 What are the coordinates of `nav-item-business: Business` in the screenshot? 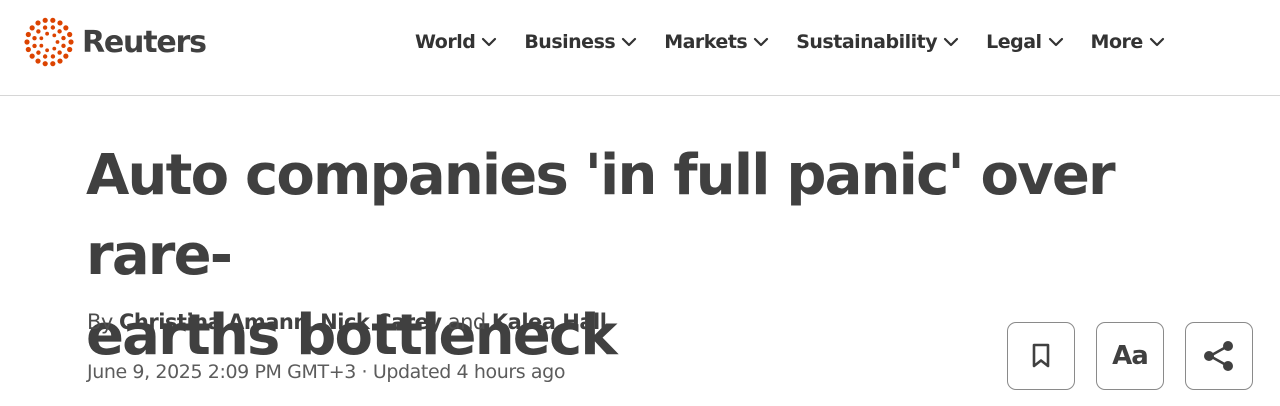 It's located at (580, 42).